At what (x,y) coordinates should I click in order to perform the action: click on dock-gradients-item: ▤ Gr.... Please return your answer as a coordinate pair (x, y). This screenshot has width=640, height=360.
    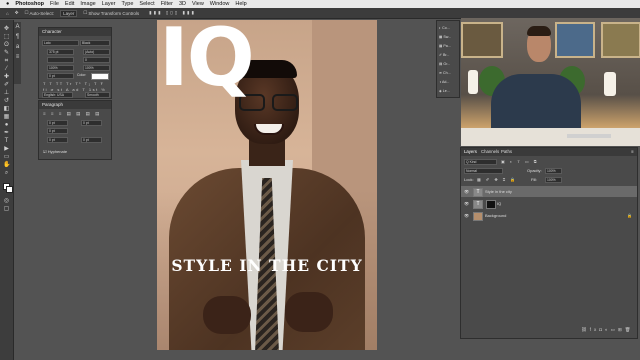
    Looking at the image, I should click on (445, 64).